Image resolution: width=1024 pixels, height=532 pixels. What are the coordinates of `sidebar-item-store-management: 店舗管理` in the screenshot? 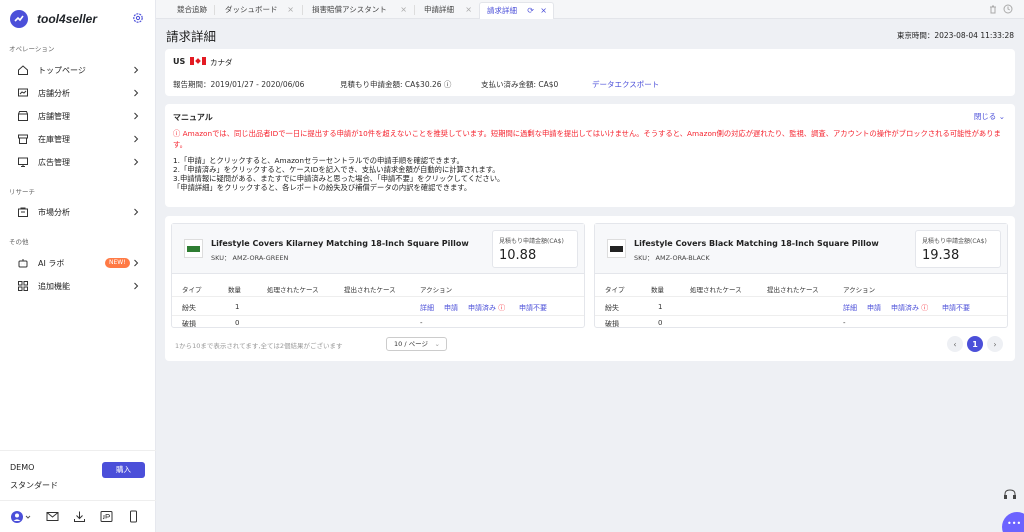 It's located at (78, 116).